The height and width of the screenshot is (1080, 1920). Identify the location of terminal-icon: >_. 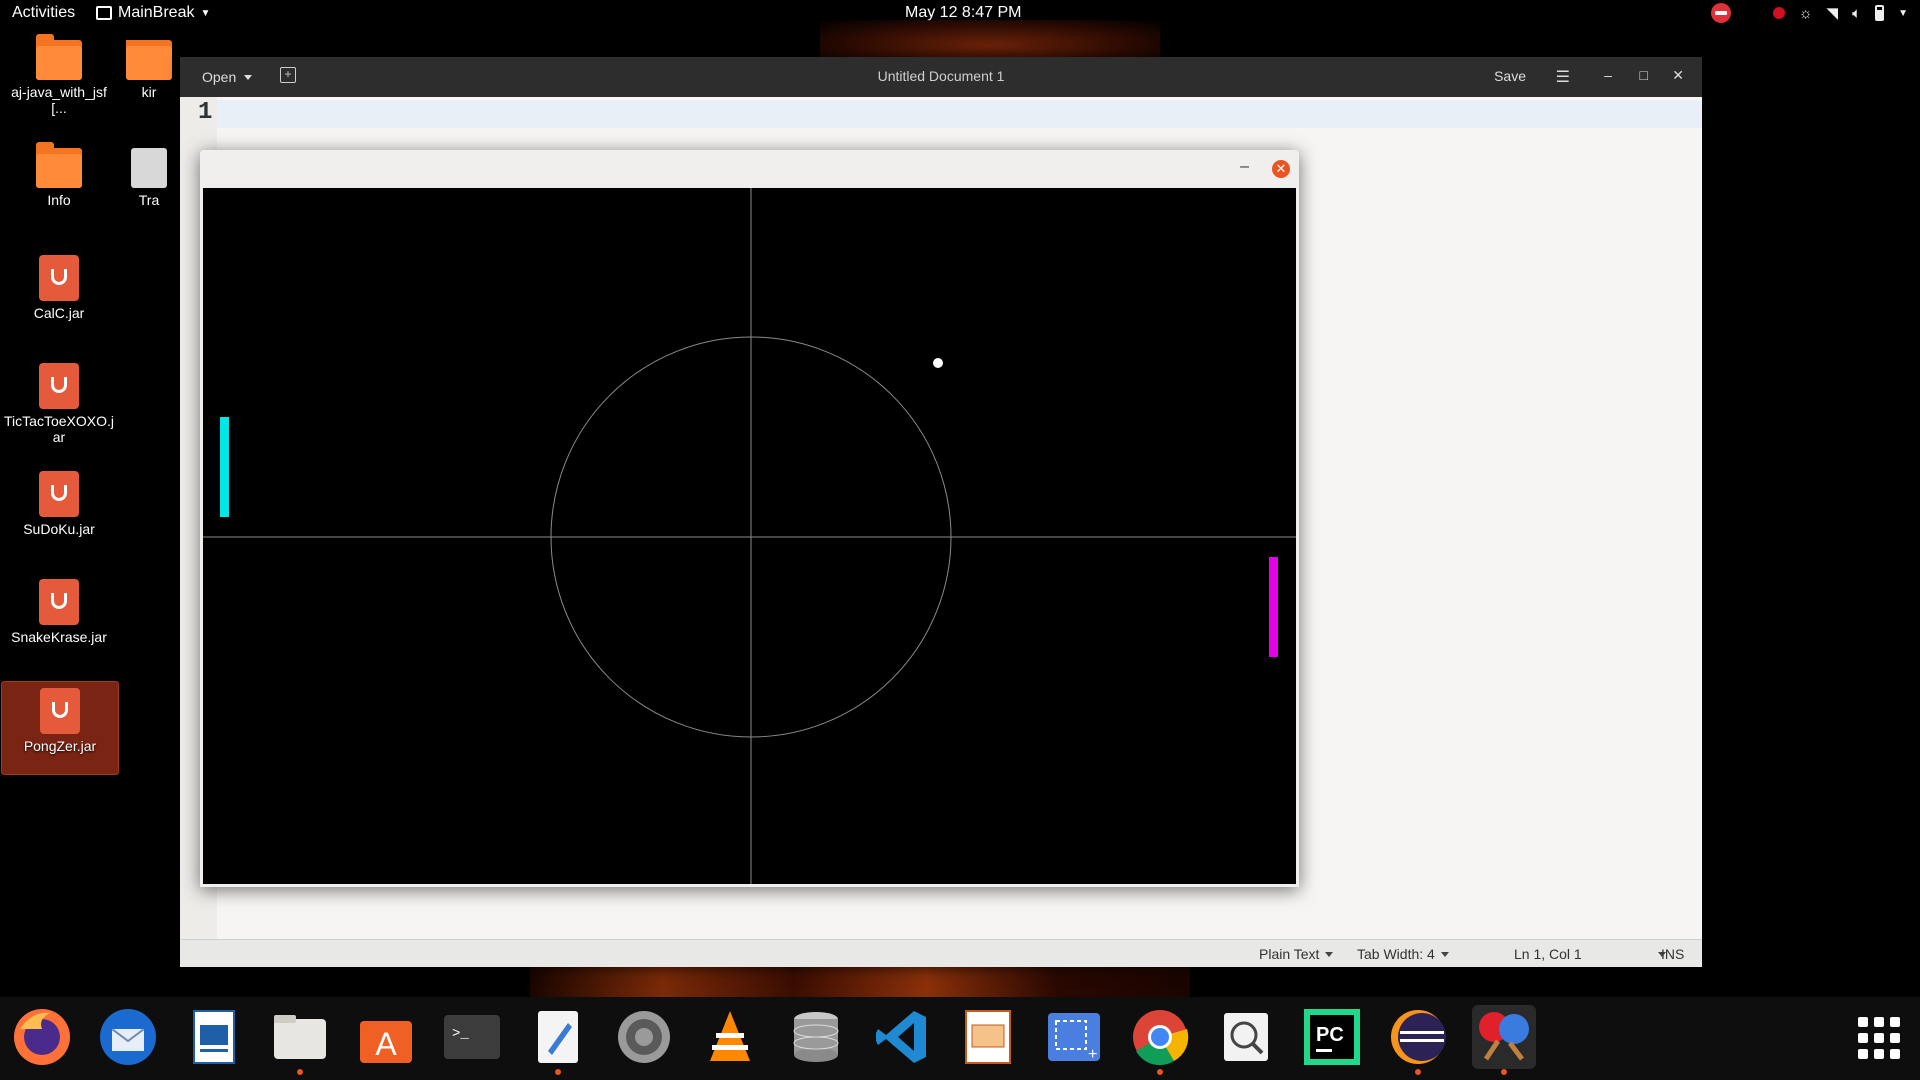
(472, 1037).